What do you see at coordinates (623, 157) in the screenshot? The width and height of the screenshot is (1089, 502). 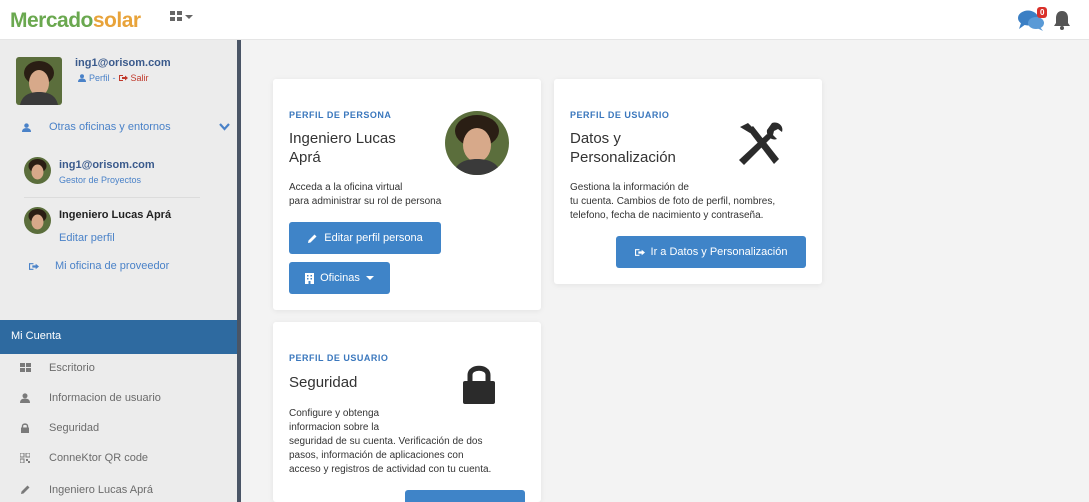 I see `card-title: Personalización` at bounding box center [623, 157].